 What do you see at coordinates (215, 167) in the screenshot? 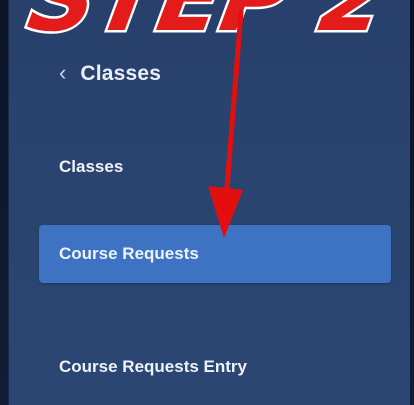
I see `sidebar-item-classes: Classes` at bounding box center [215, 167].